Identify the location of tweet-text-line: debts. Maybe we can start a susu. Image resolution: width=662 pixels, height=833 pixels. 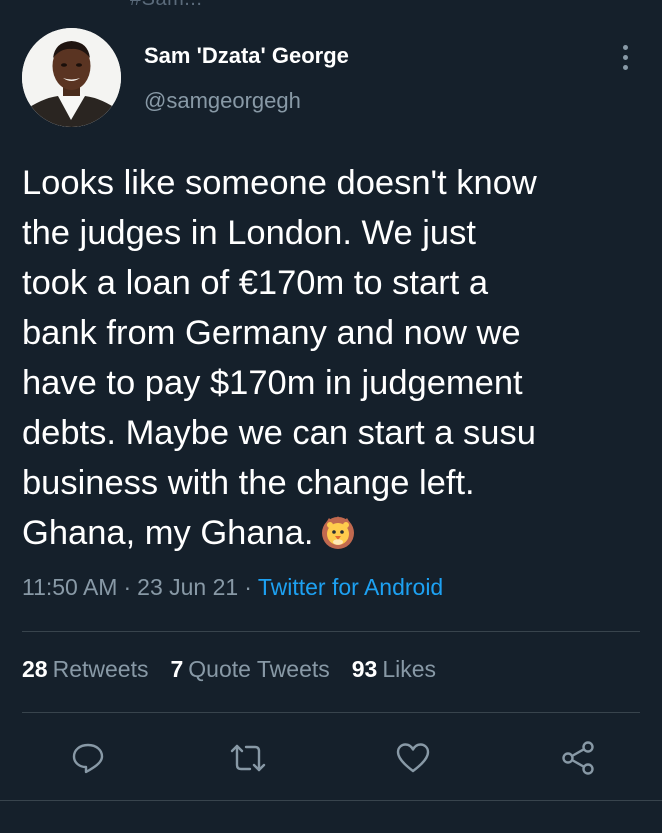
(279, 433).